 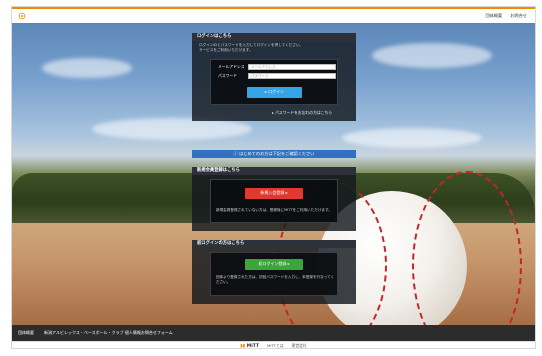 I want to click on password-input: パスワード, so click(x=292, y=76).